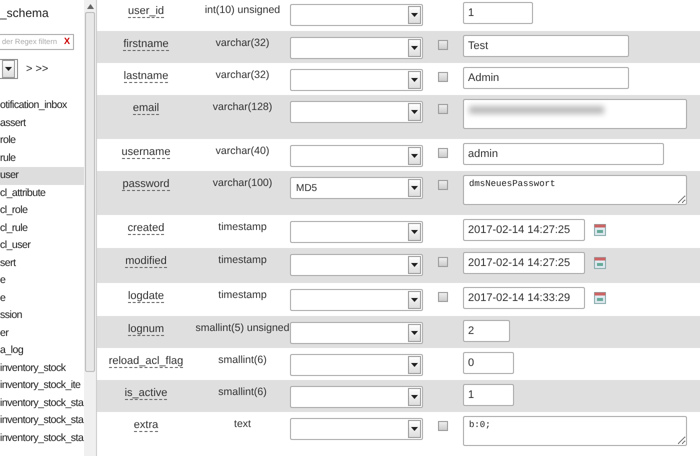 The width and height of the screenshot is (700, 456). Describe the element at coordinates (546, 78) in the screenshot. I see `value-field: Admin` at that location.